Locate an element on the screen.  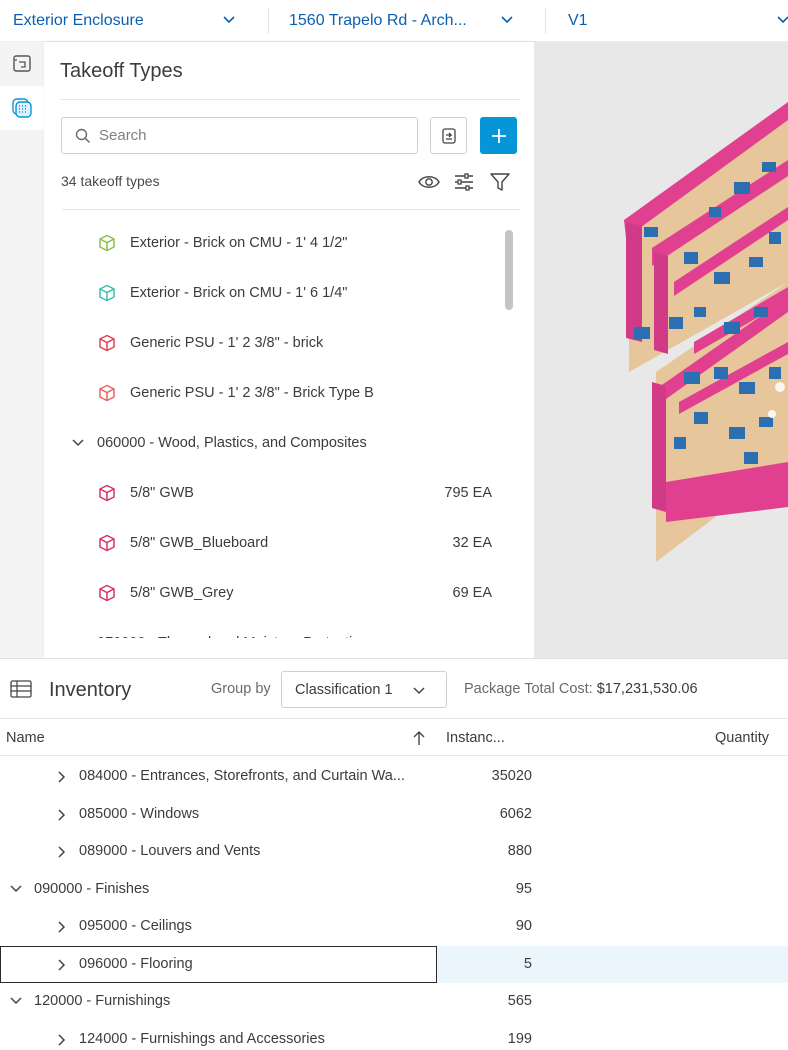
inventory-row-name: 095000 - Ceilings is located at coordinates (135, 926).